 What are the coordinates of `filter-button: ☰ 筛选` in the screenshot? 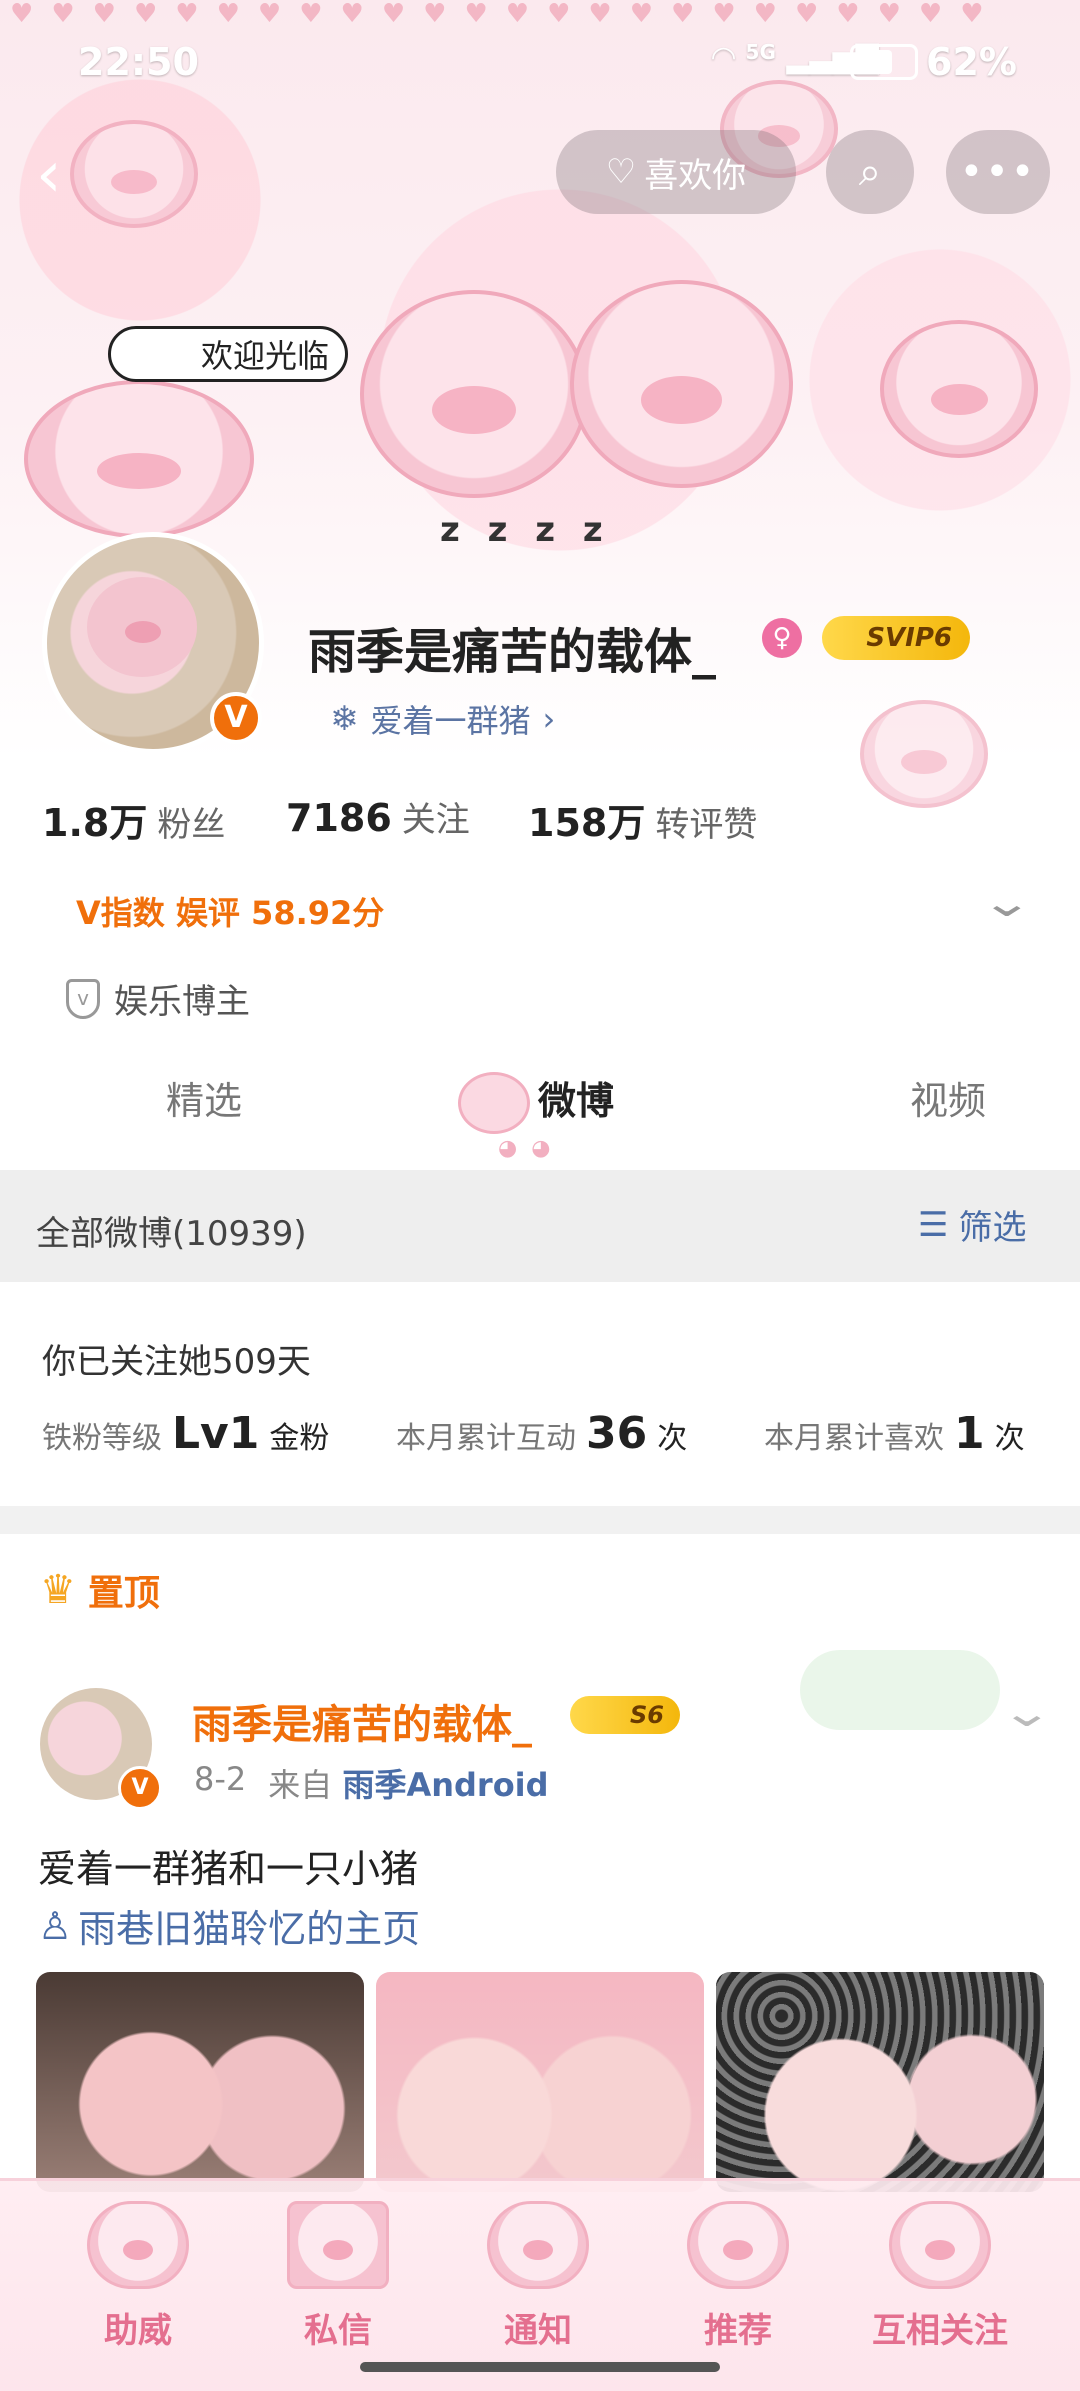 It's located at (972, 1224).